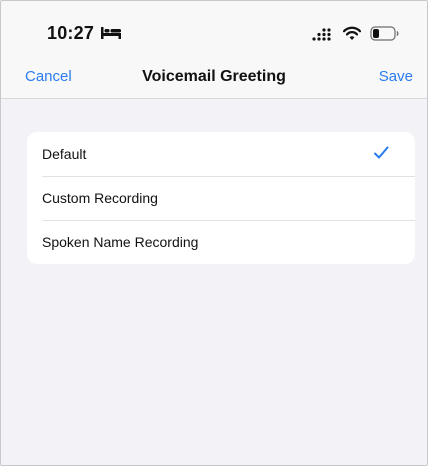 This screenshot has width=428, height=466. Describe the element at coordinates (120, 242) in the screenshot. I see `option-label: Spoken Name Recording` at that location.